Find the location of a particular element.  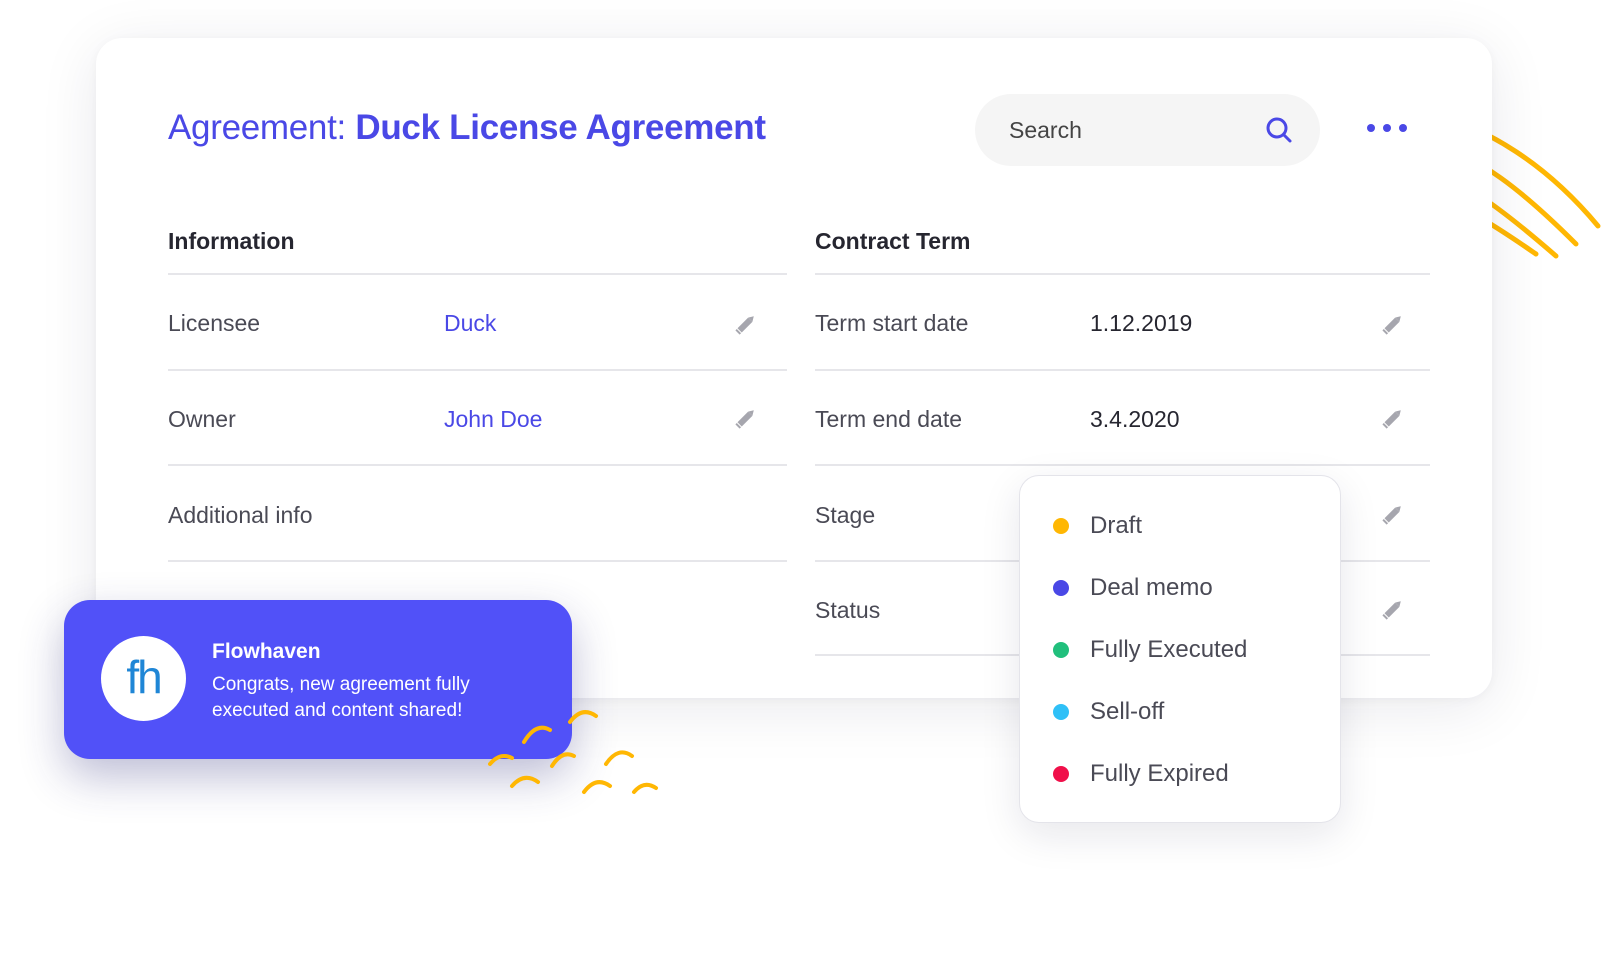

owner-value: John Doe is located at coordinates (493, 419).